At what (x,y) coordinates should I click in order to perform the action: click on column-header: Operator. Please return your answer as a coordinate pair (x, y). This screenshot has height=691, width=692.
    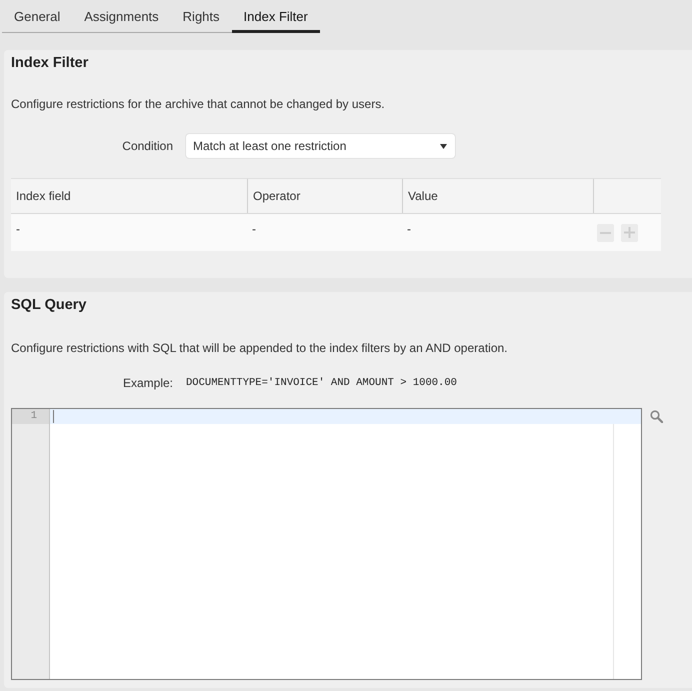
    Looking at the image, I should click on (324, 196).